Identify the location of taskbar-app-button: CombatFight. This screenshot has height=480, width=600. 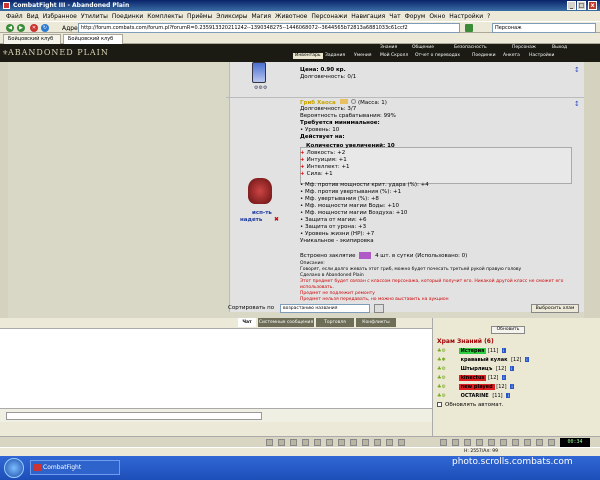
(75, 467).